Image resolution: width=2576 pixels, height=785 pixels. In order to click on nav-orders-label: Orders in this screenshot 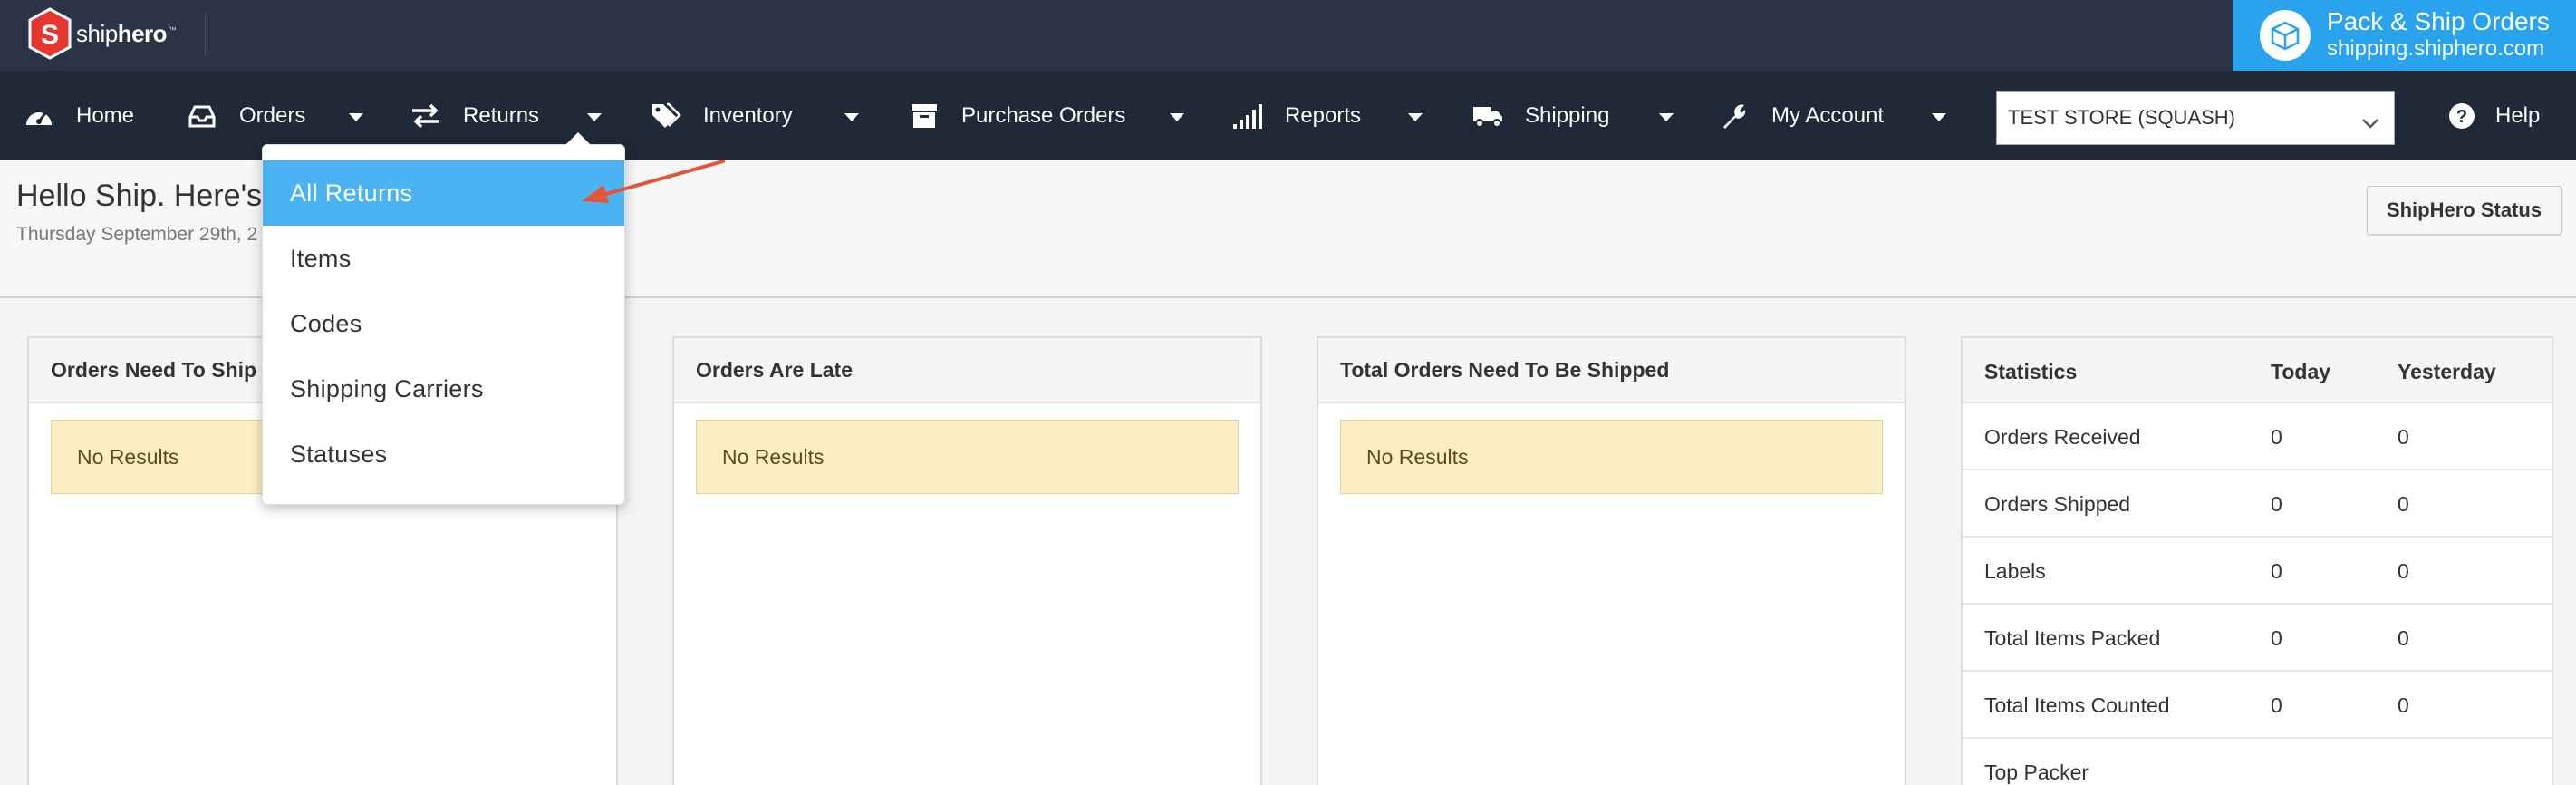, I will do `click(272, 115)`.